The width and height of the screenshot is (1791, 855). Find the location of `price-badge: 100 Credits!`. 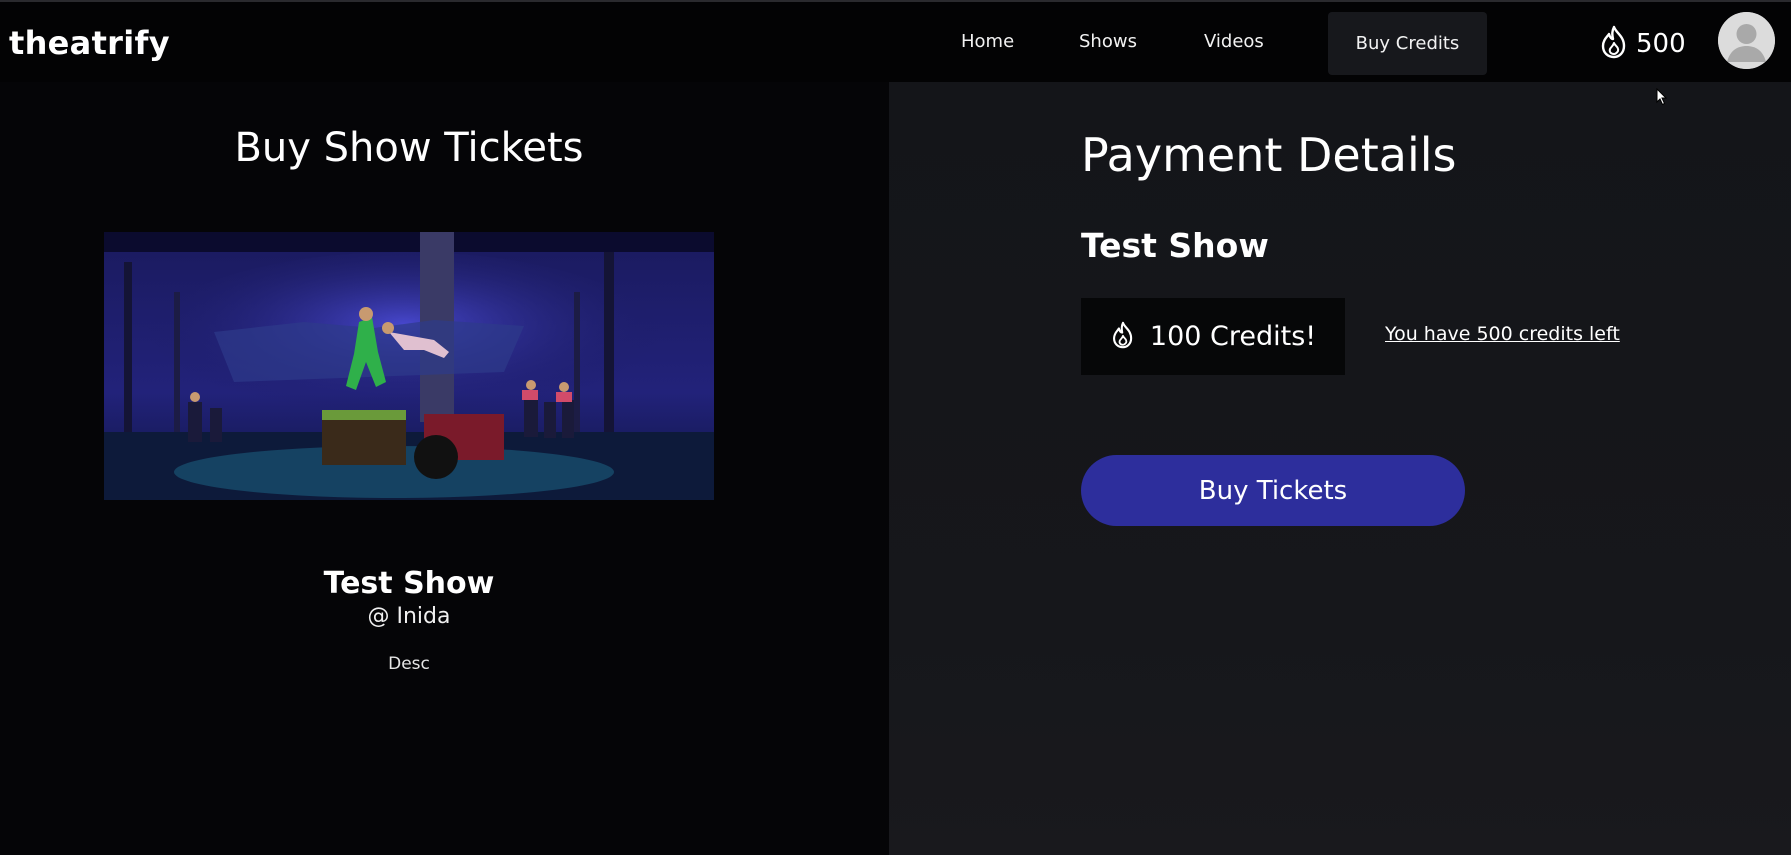

price-badge: 100 Credits! is located at coordinates (1213, 336).